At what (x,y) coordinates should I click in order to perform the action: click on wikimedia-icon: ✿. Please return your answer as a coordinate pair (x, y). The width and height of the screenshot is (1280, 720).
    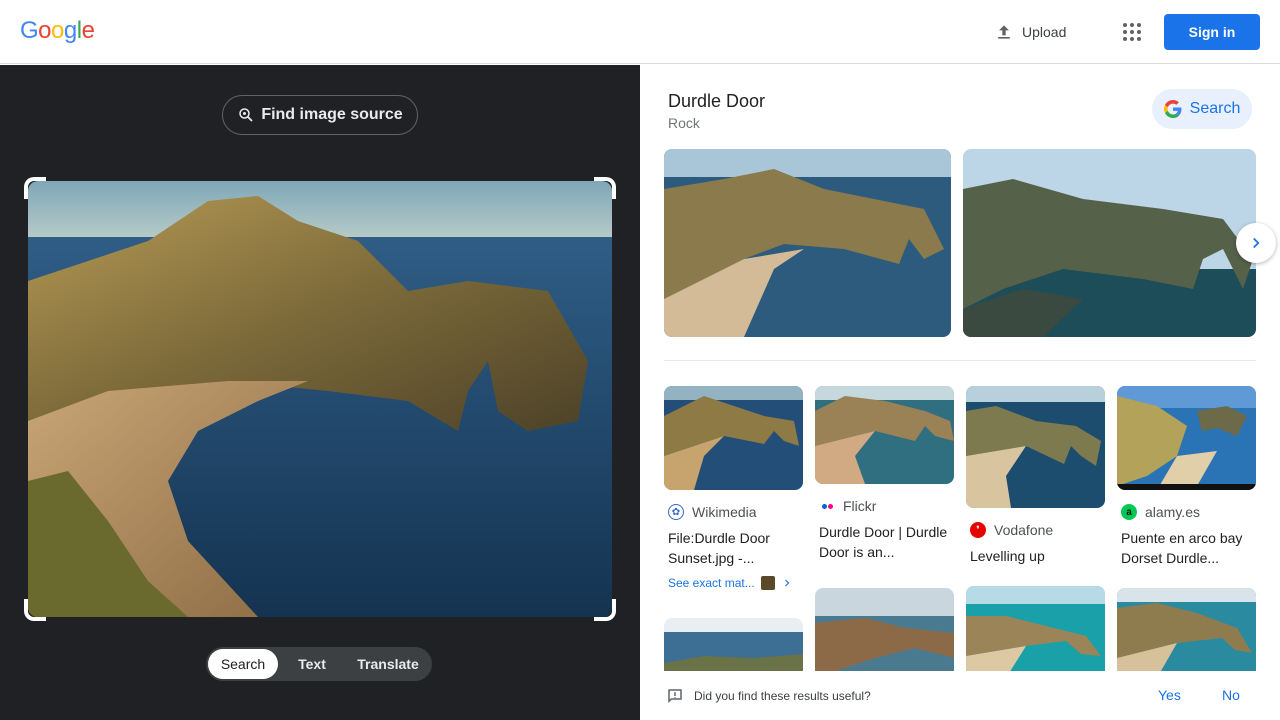
    Looking at the image, I should click on (676, 512).